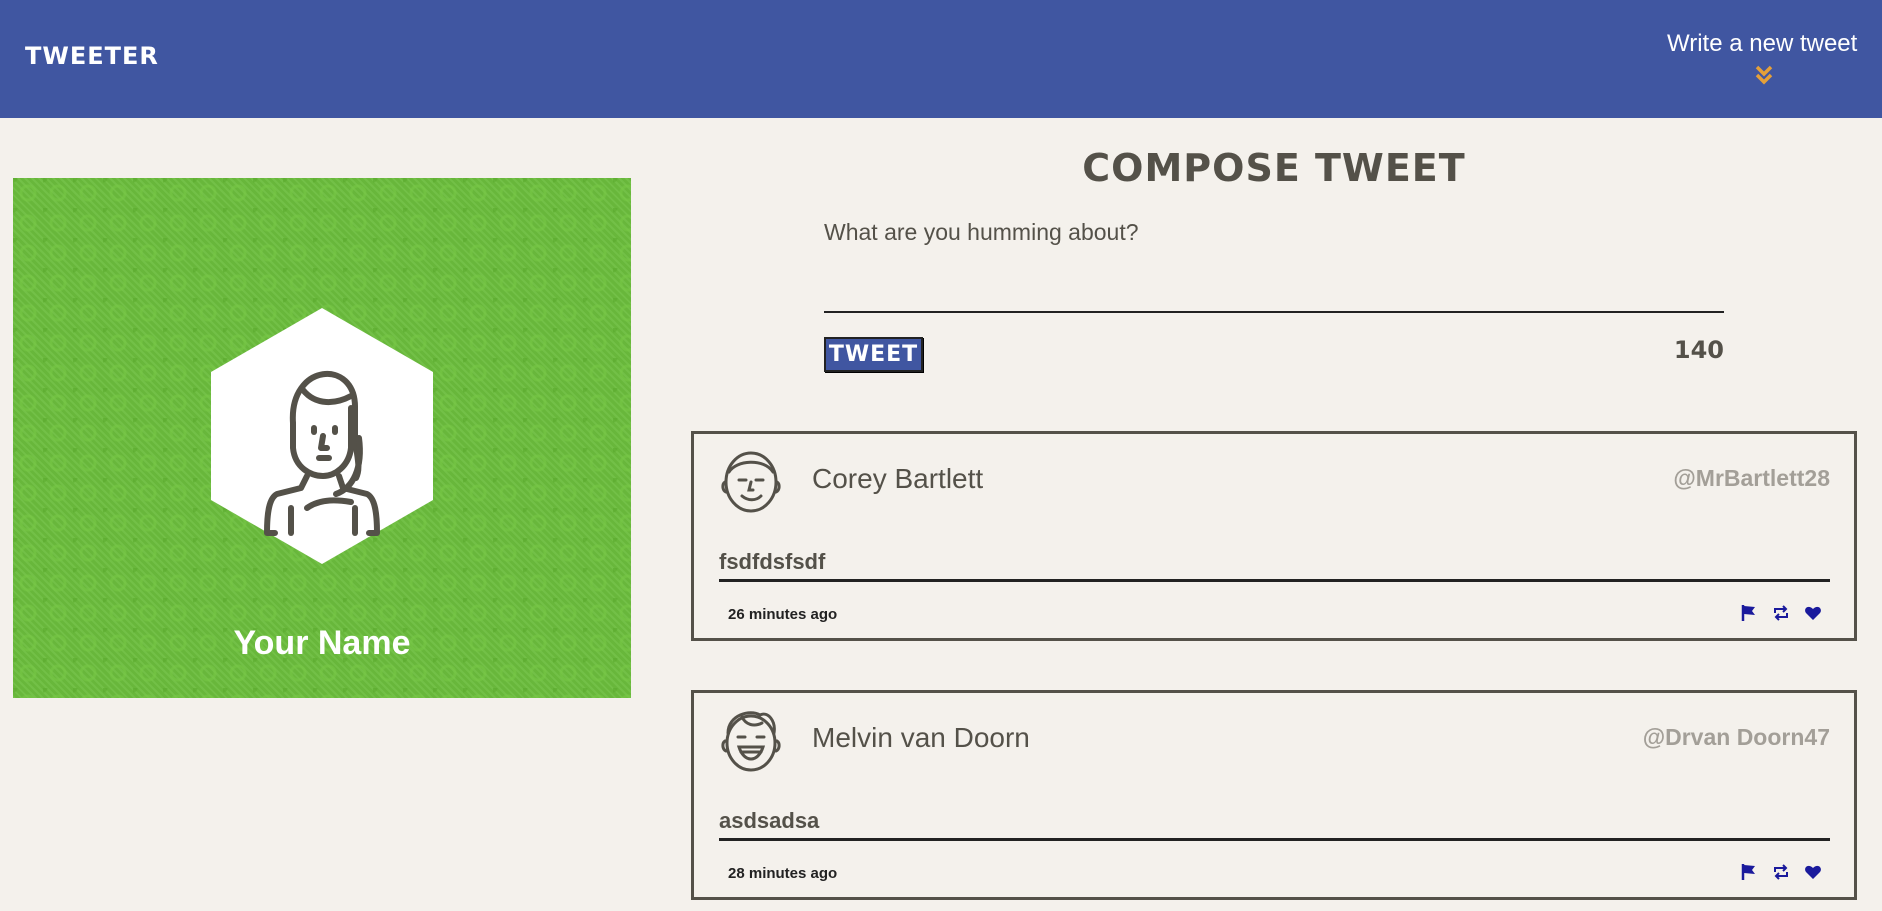  Describe the element at coordinates (1736, 737) in the screenshot. I see `tweet-handle: @Drvan Doorn47` at that location.